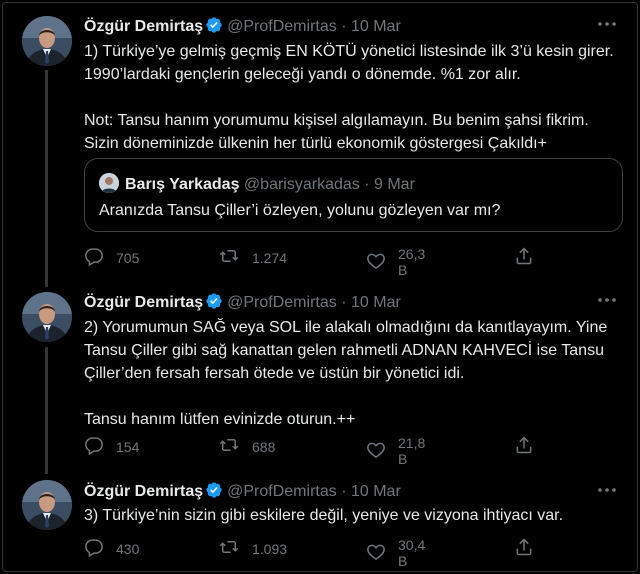  I want to click on like-count: 21,8 B, so click(412, 451).